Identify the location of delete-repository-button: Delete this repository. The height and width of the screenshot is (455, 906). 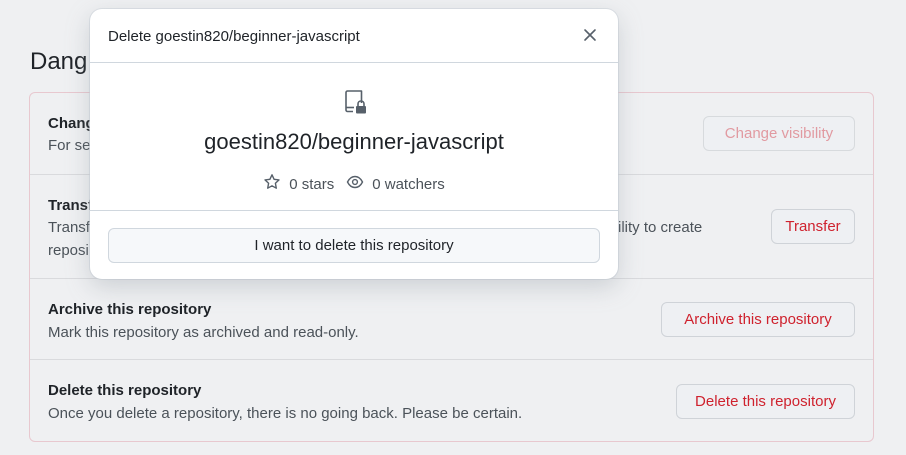
(765, 401).